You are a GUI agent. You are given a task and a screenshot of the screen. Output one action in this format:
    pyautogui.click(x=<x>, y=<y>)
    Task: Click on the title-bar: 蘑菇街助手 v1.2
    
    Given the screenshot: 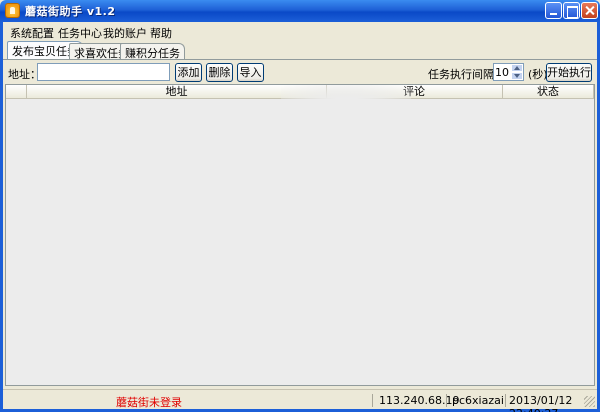 What is the action you would take?
    pyautogui.click(x=300, y=11)
    